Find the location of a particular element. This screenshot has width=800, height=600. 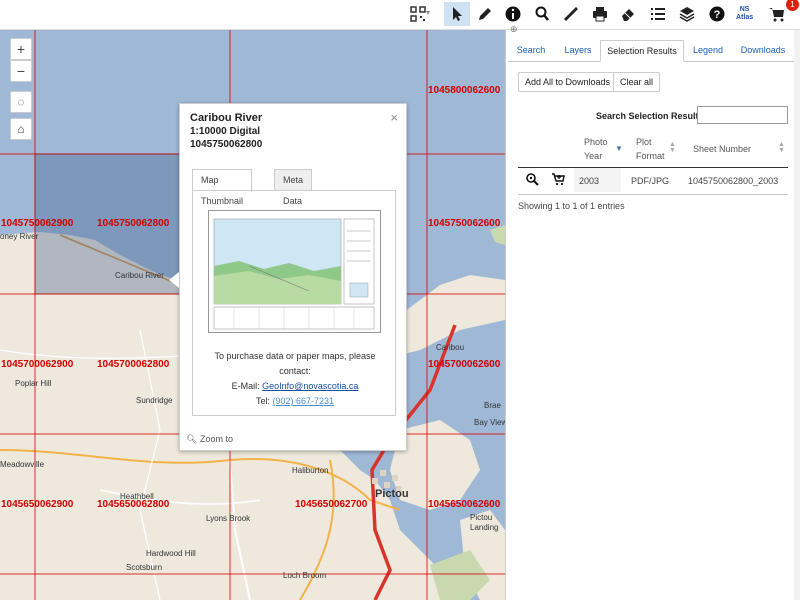

tab-layers: Layers is located at coordinates (578, 51).